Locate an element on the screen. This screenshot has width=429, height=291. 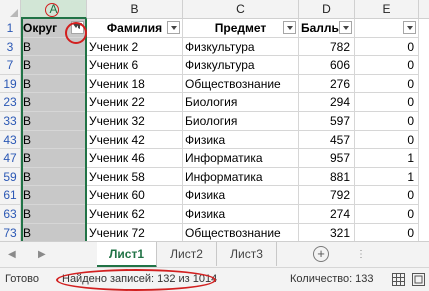
tab-scroll-handle-icon: ⋮ is located at coordinates (361, 254).